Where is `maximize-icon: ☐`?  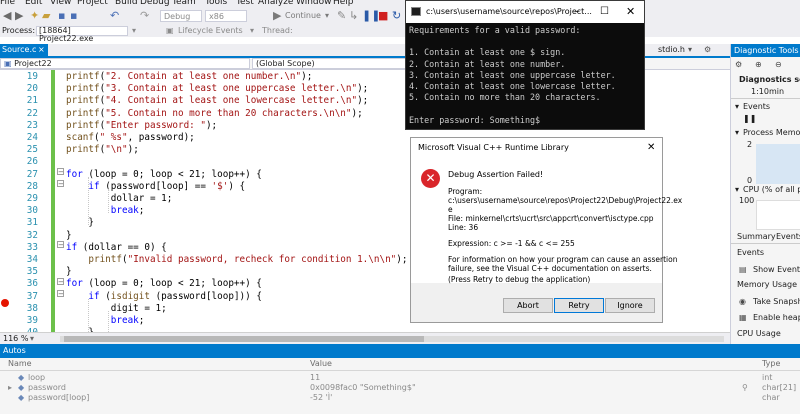 maximize-icon: ☐ is located at coordinates (604, 12).